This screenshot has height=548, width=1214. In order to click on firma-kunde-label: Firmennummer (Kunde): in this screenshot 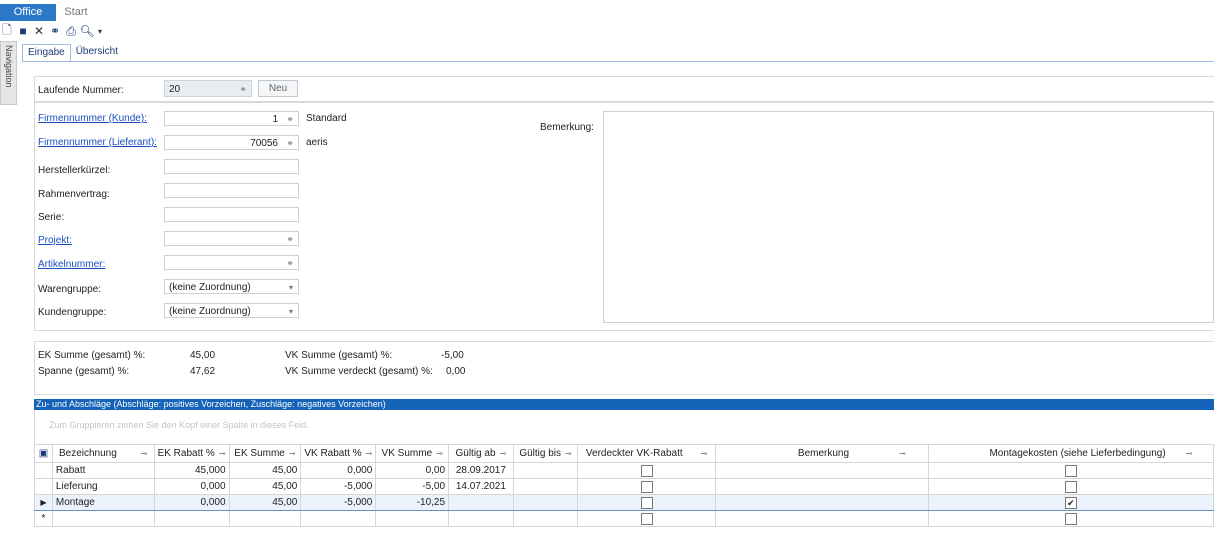, I will do `click(92, 118)`.